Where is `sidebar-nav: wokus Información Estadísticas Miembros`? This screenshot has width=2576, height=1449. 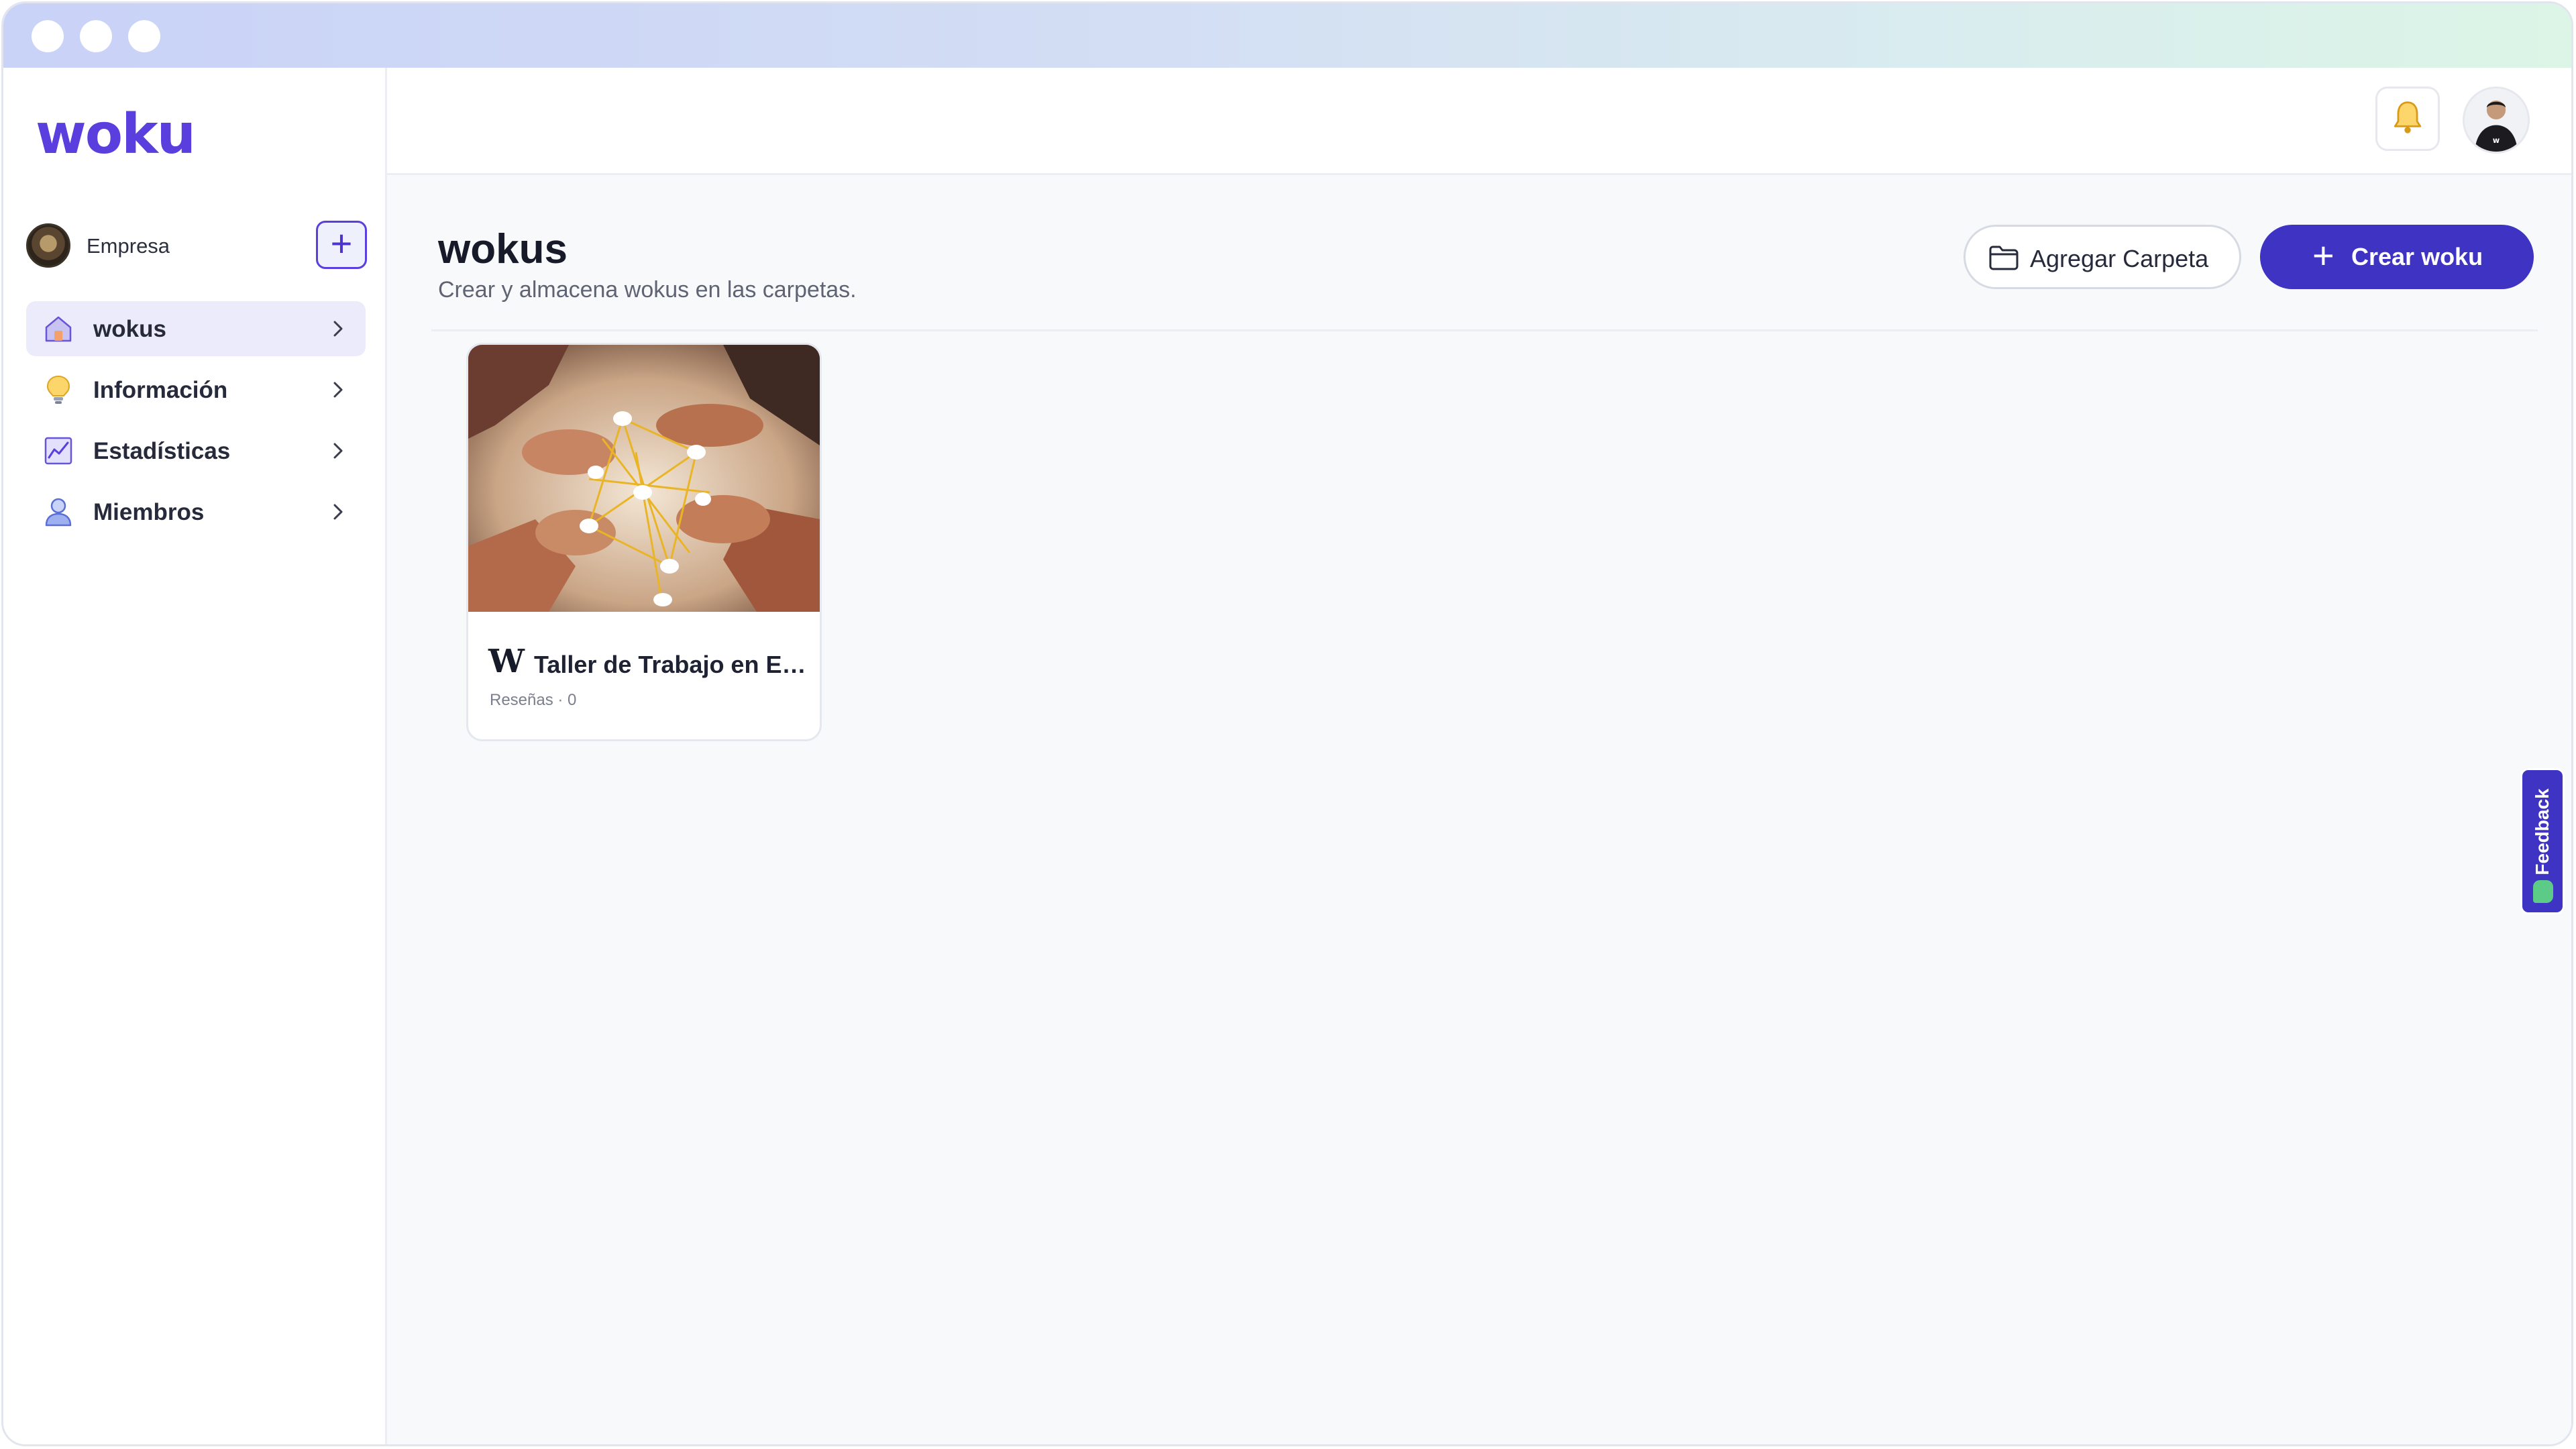
sidebar-nav: wokus Información Estadísticas Miembros is located at coordinates (196, 423).